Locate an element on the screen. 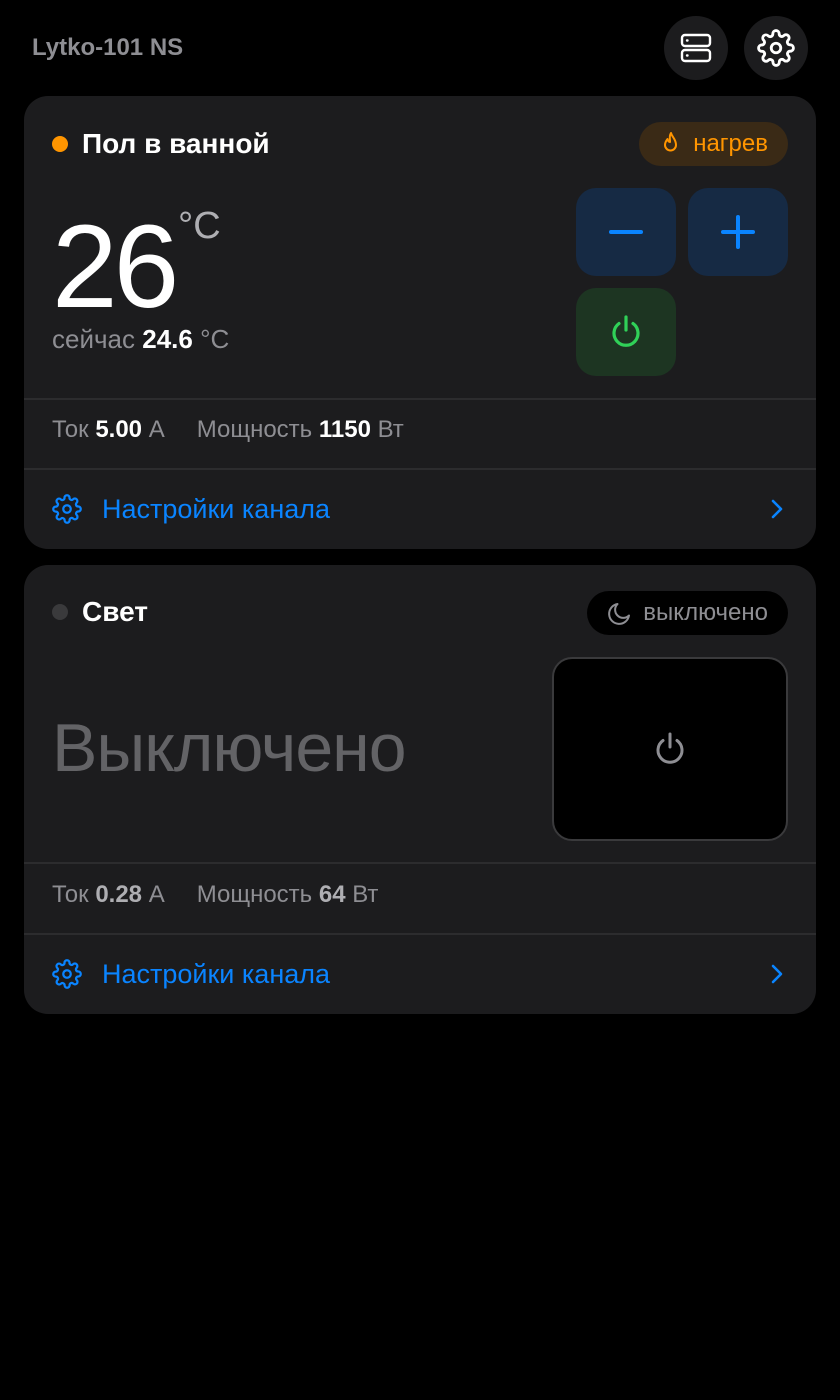  device-name: Lytko-101 NS is located at coordinates (108, 47).